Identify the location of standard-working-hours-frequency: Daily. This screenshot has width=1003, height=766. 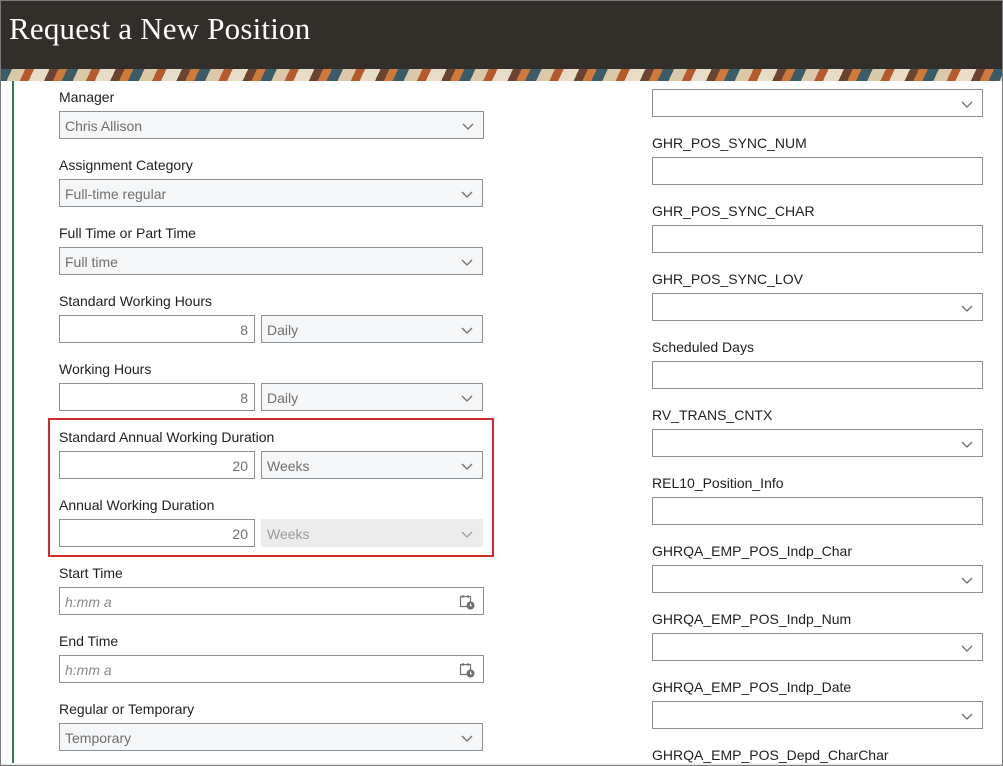
(283, 330).